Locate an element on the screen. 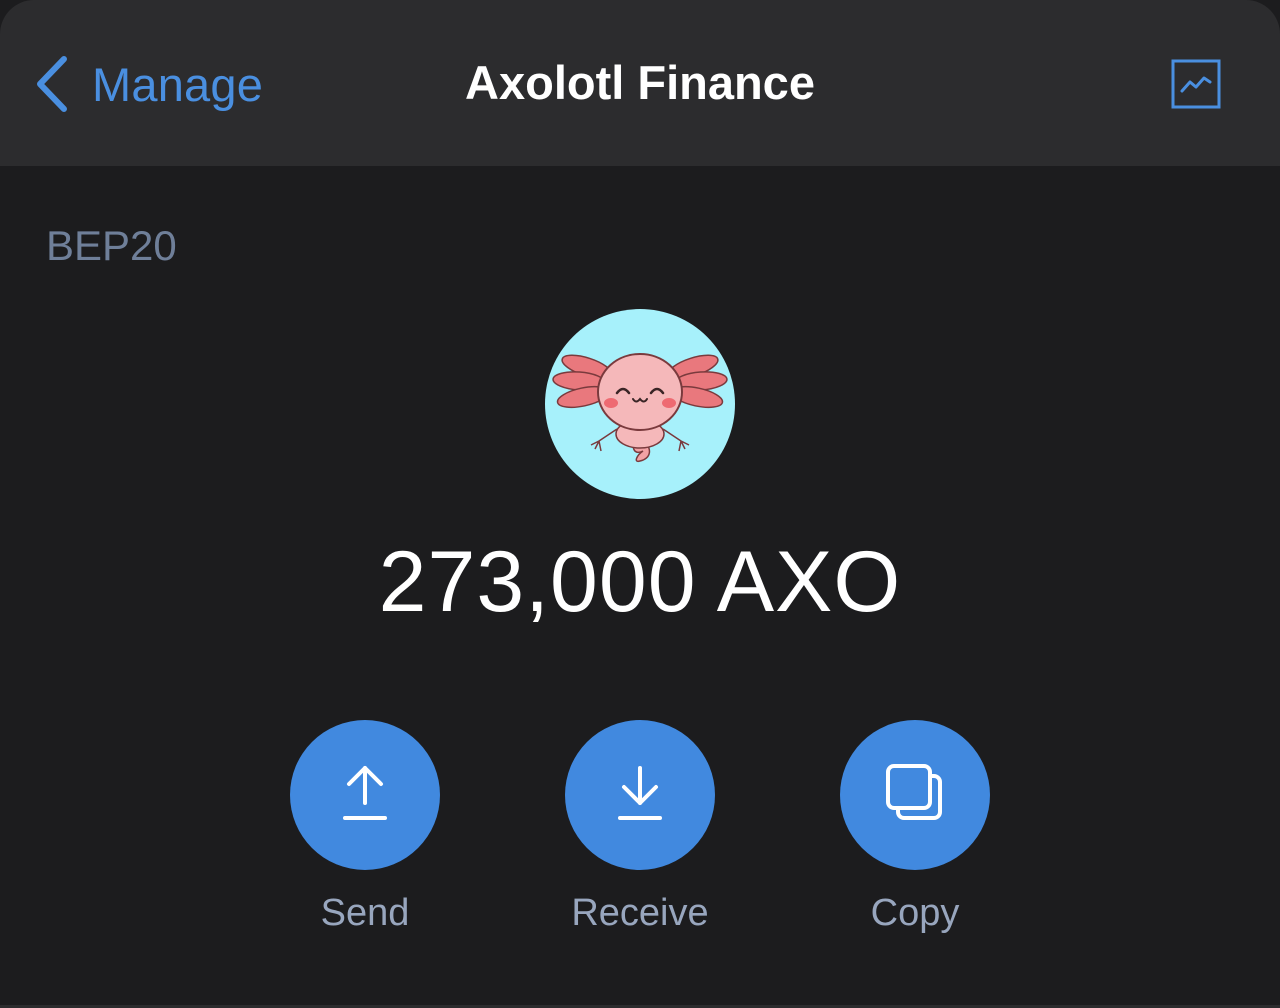 This screenshot has height=1008, width=1280. receive-button: Receive is located at coordinates (640, 827).